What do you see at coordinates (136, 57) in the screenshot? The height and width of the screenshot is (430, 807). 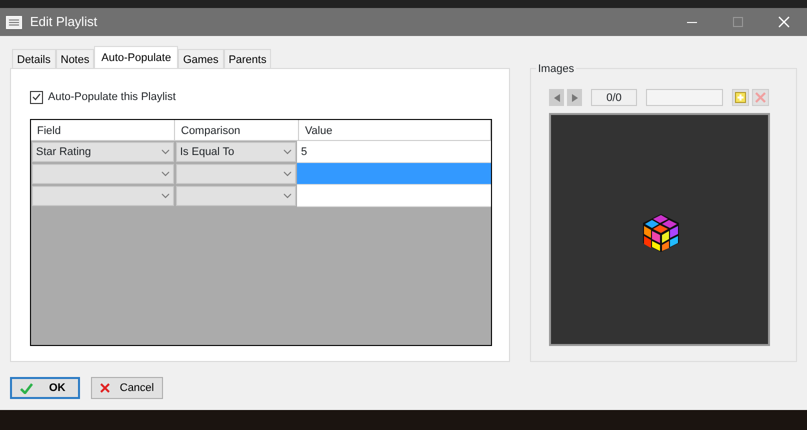 I see `tab: Auto-Populate` at bounding box center [136, 57].